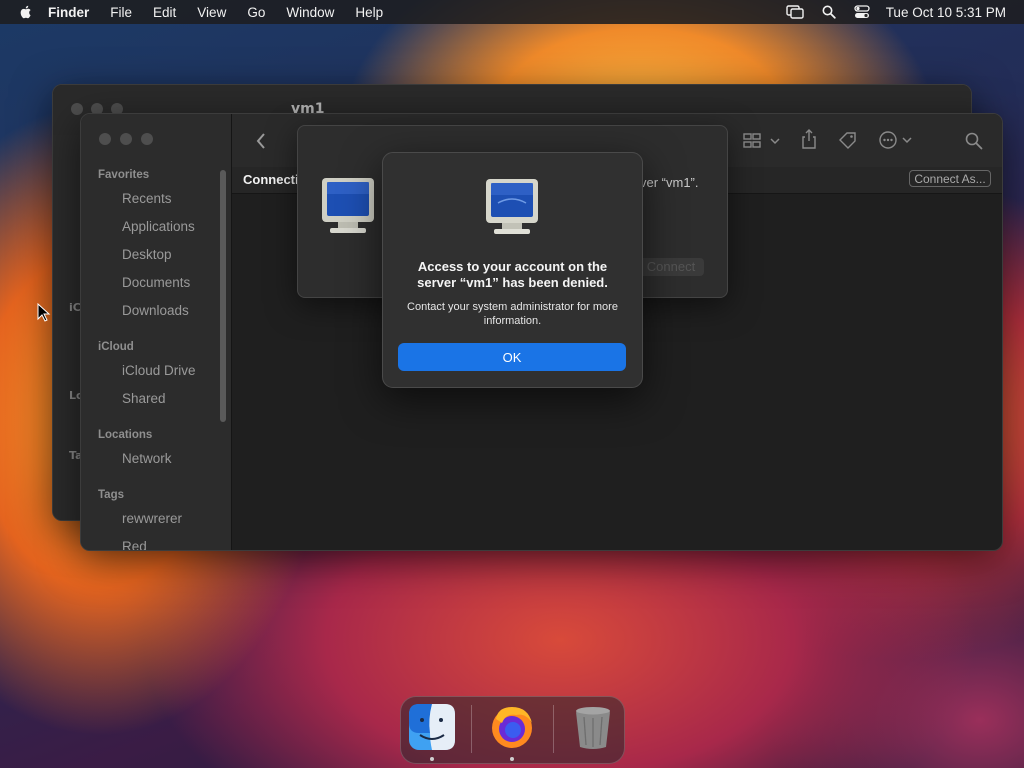  What do you see at coordinates (512, 727) in the screenshot?
I see `firefox-dock-icon` at bounding box center [512, 727].